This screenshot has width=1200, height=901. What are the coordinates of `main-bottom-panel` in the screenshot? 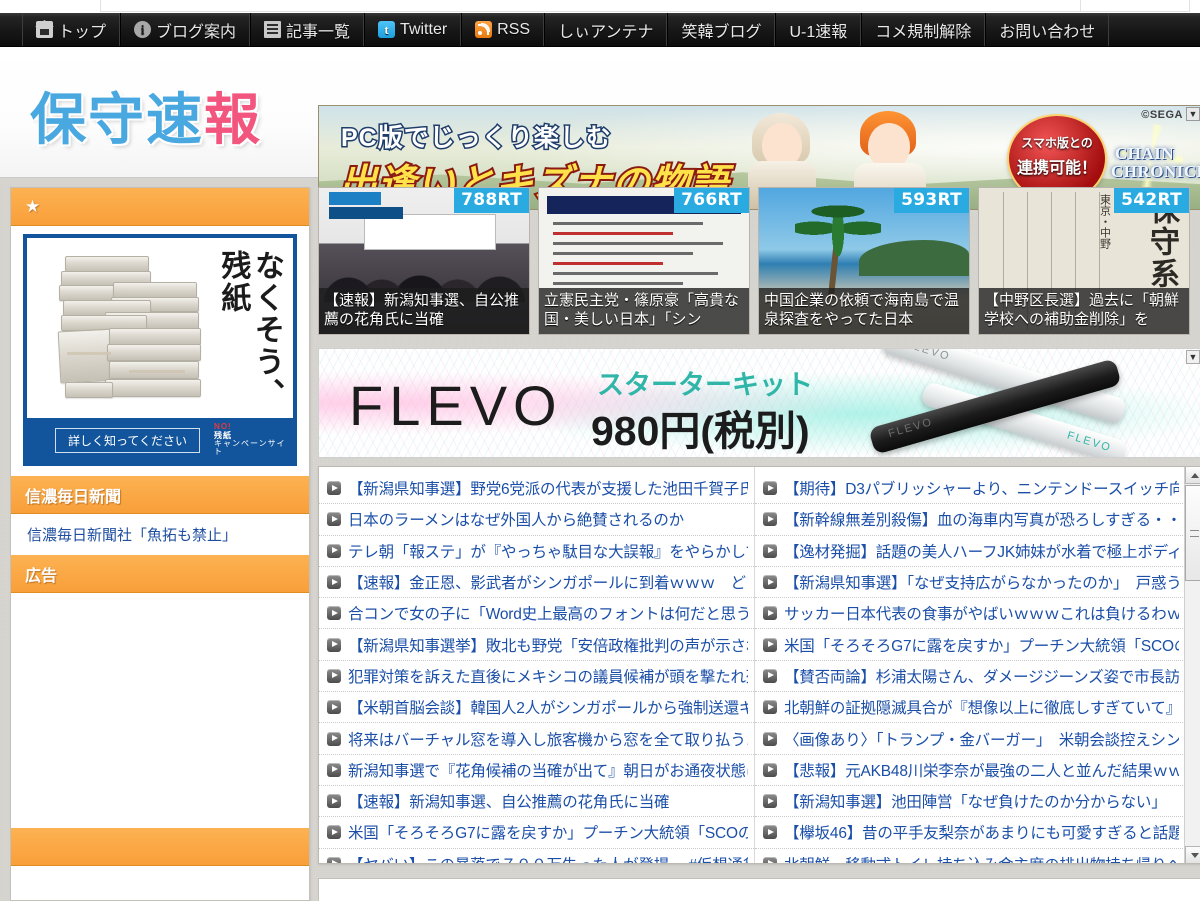 It's located at (759, 889).